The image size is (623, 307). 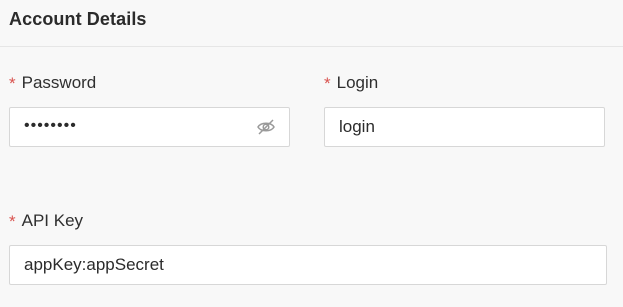 What do you see at coordinates (357, 126) in the screenshot?
I see `login-value: login` at bounding box center [357, 126].